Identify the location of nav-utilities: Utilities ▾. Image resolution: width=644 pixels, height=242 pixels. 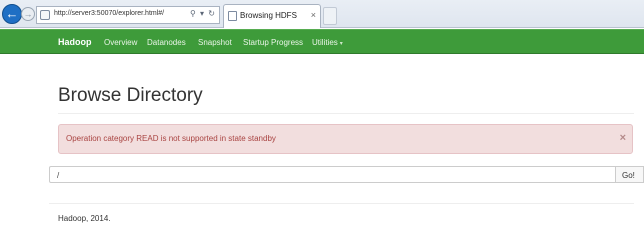
(327, 42).